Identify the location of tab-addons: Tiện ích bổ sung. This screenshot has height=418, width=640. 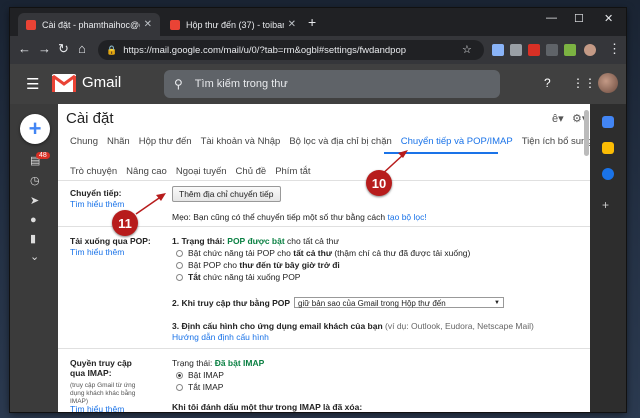
(557, 141).